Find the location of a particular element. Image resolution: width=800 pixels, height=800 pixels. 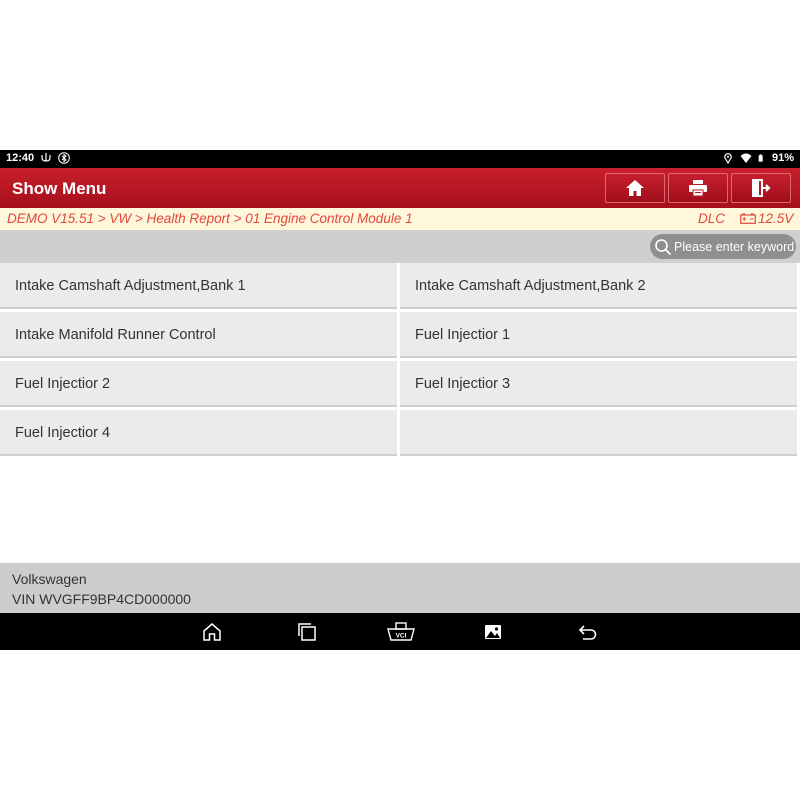

clock: 12:40 is located at coordinates (20, 158).